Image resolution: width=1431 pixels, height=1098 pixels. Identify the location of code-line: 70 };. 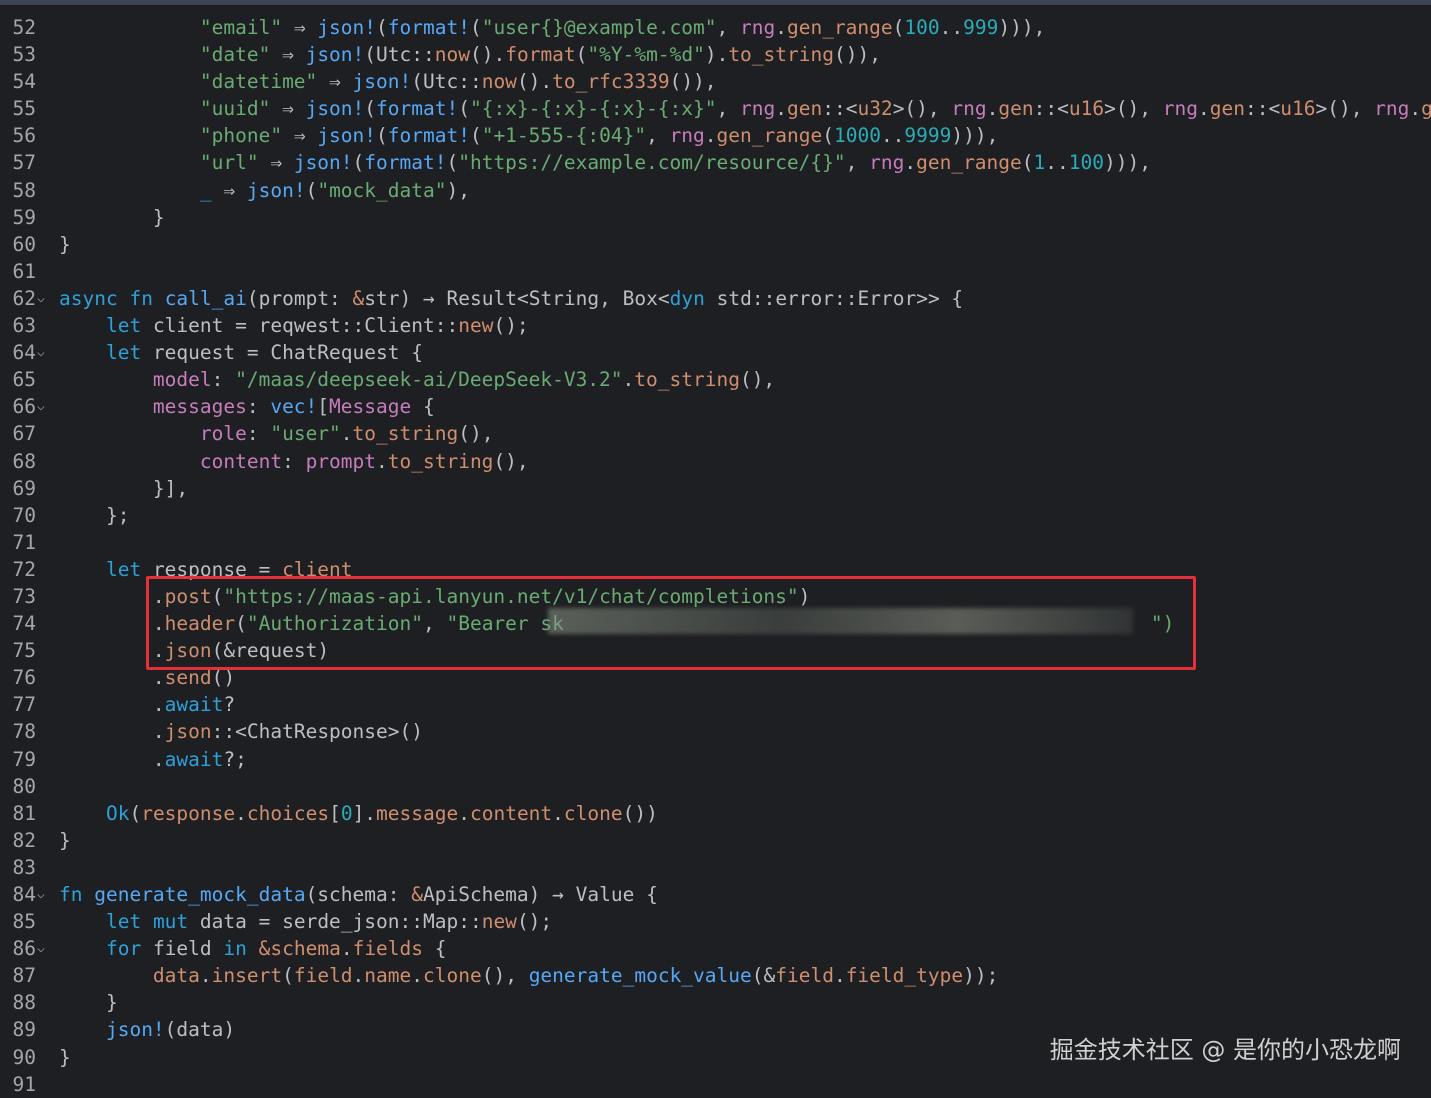
(715, 515).